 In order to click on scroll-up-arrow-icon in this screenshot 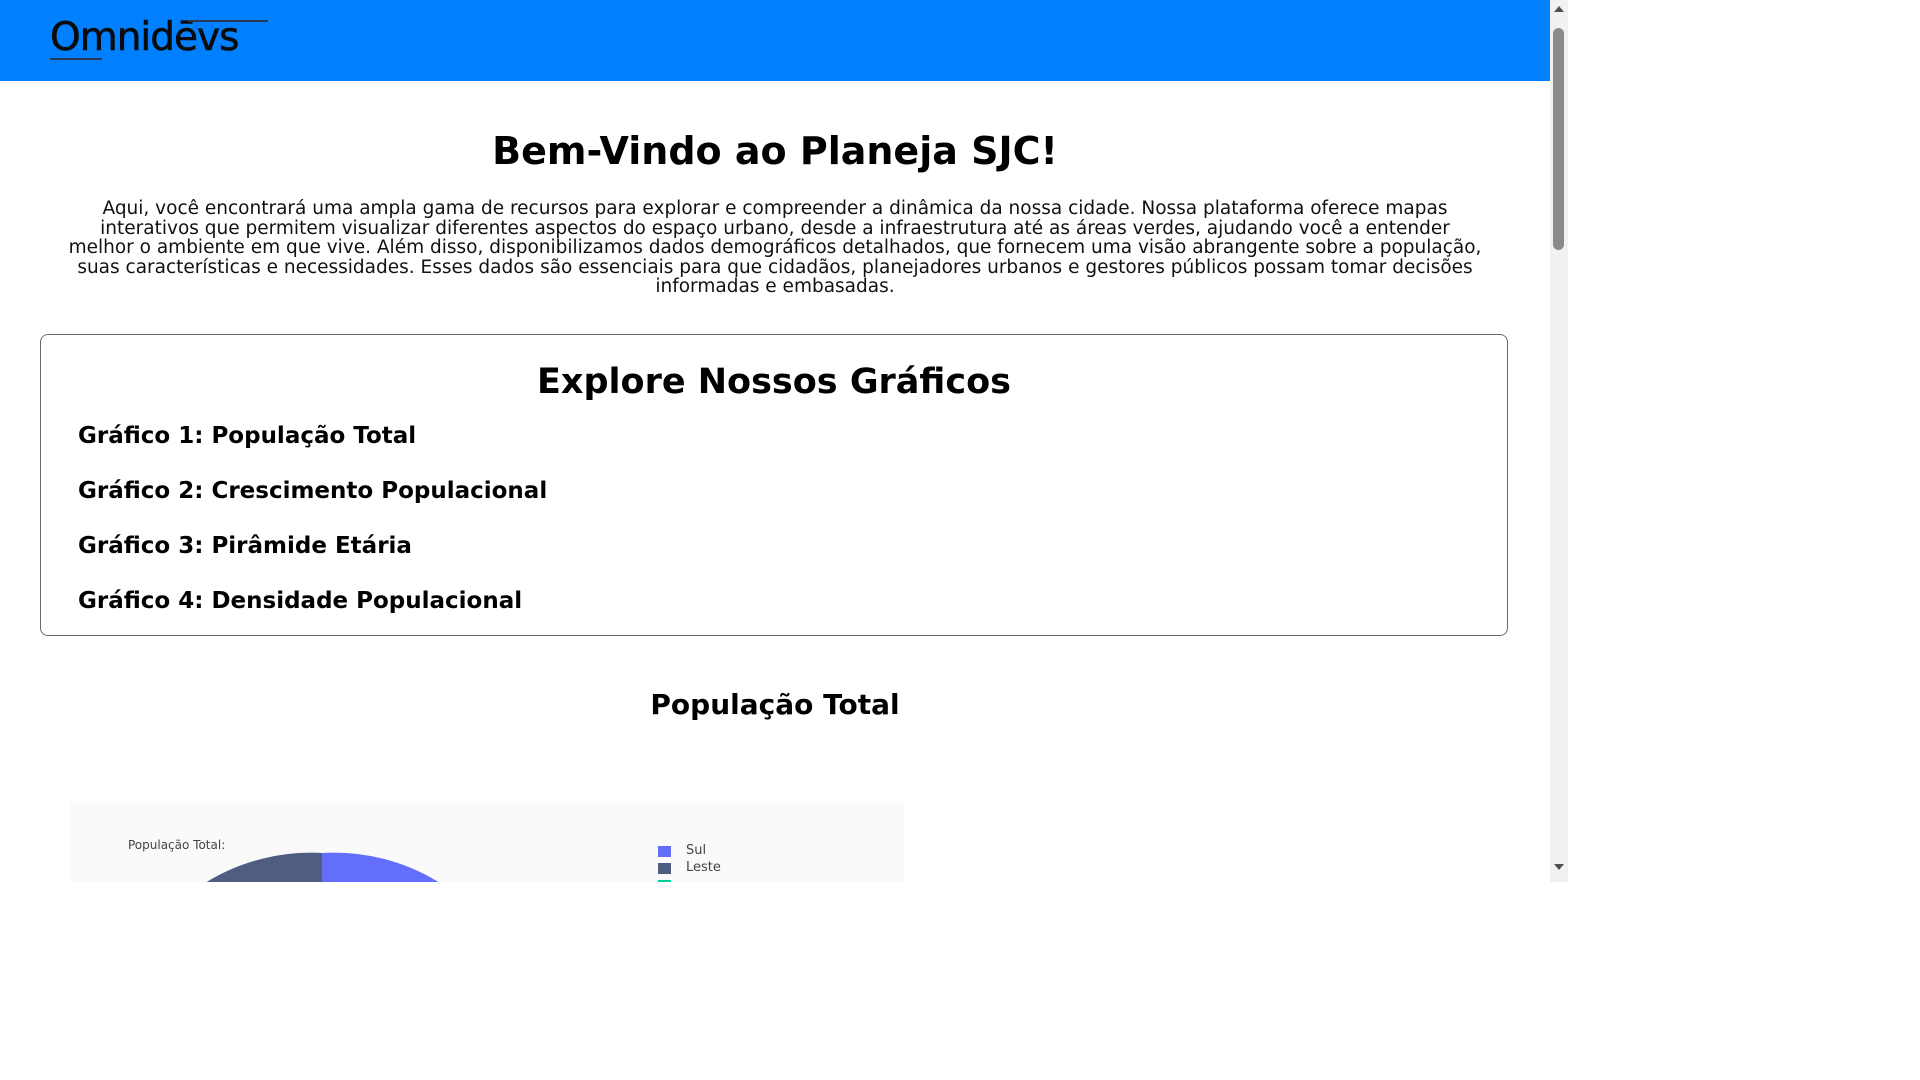, I will do `click(1559, 9)`.